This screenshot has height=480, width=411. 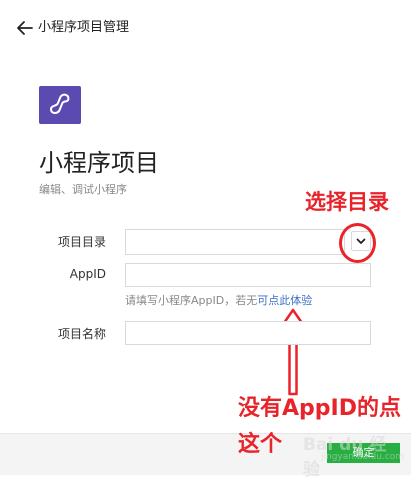 I want to click on mini-program-logo-icon, so click(x=60, y=105).